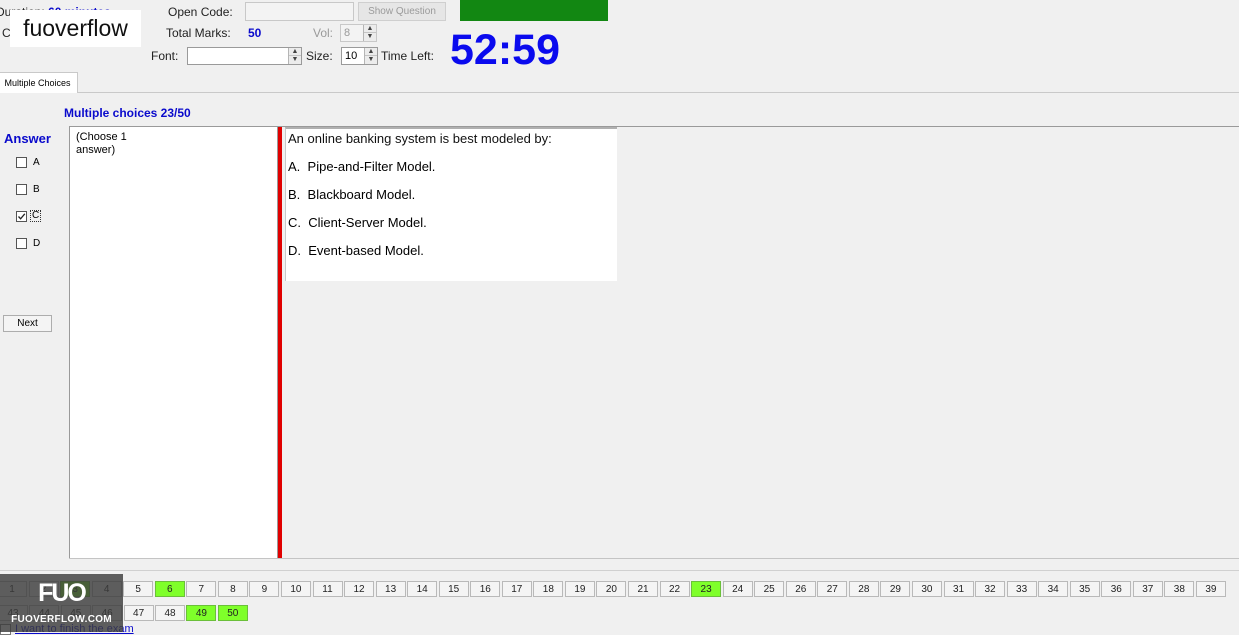 The width and height of the screenshot is (1239, 635). I want to click on checkbox-b, so click(21, 189).